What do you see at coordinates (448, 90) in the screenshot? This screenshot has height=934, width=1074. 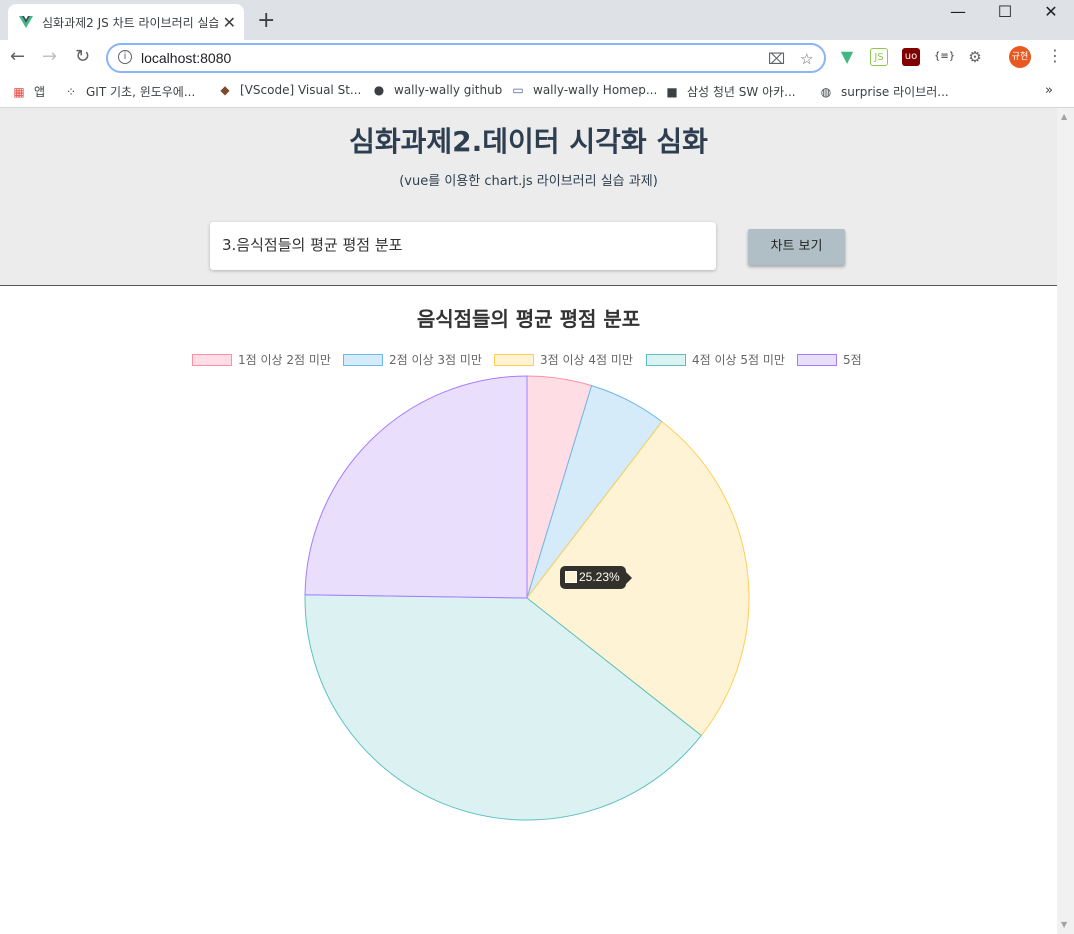 I see `bookmark-label: wally-wally github` at bounding box center [448, 90].